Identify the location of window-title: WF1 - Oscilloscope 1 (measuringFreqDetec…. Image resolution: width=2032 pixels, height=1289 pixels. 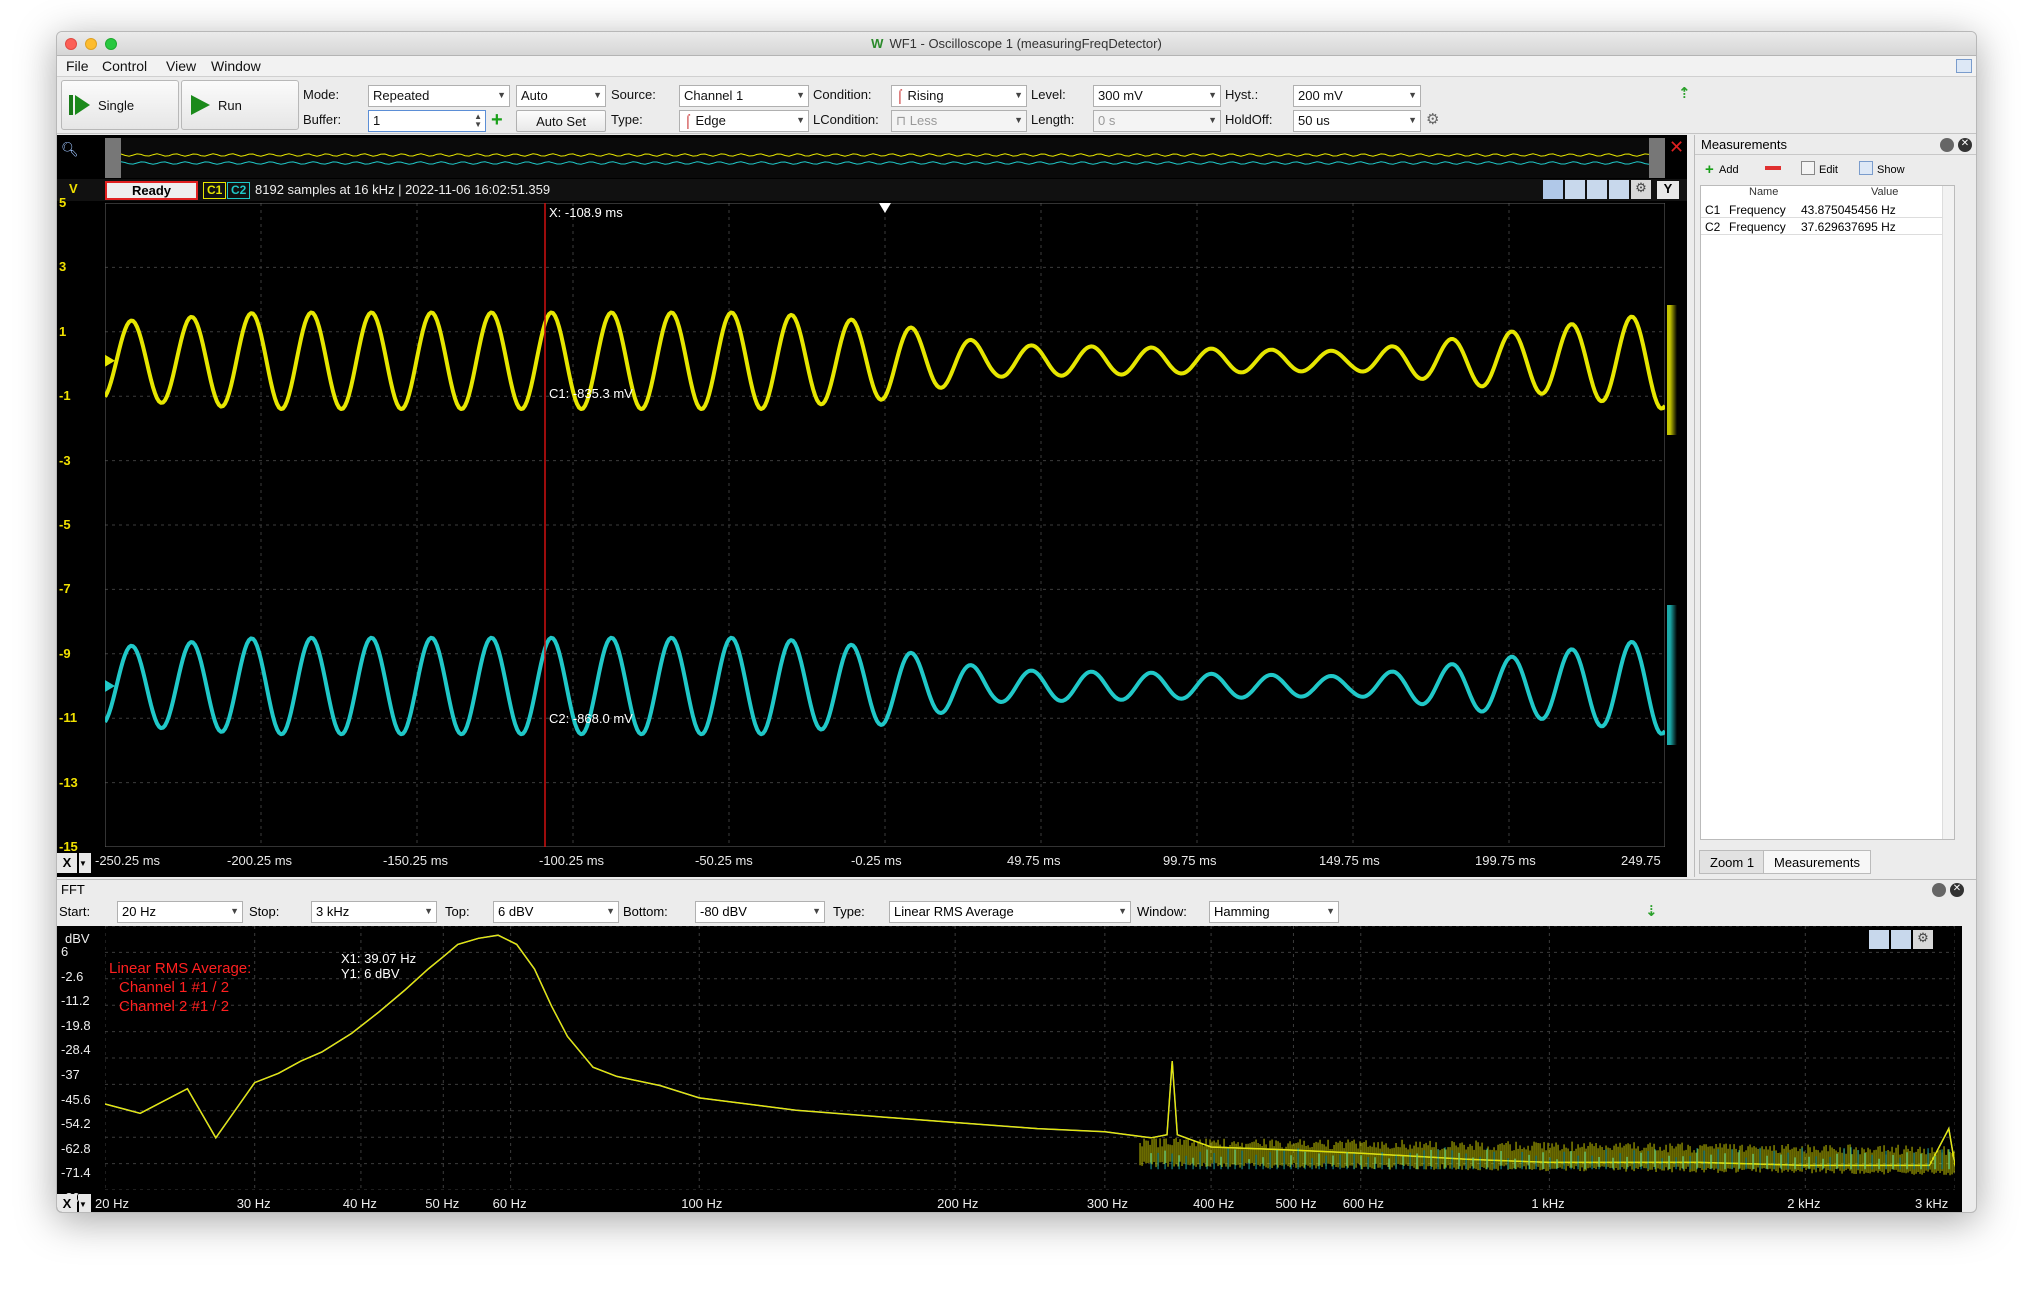
(1025, 43).